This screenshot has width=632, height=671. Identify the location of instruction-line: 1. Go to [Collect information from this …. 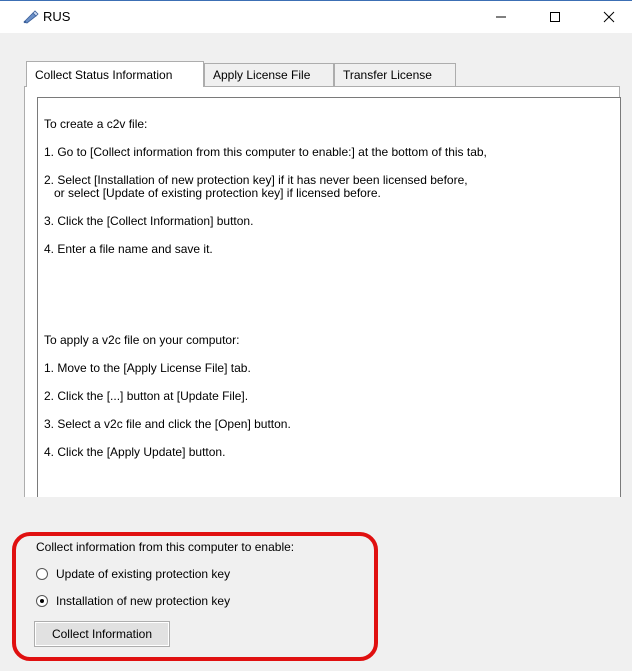
(265, 152).